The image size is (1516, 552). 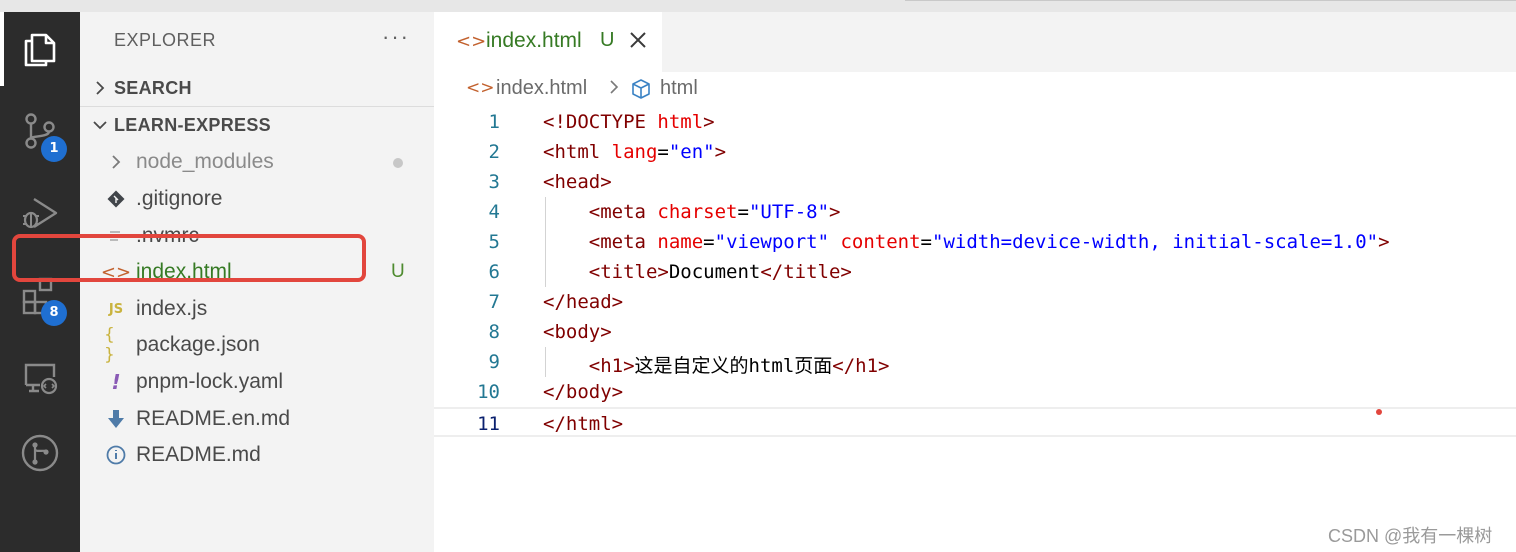 What do you see at coordinates (583, 302) in the screenshot?
I see `code-token: </head>` at bounding box center [583, 302].